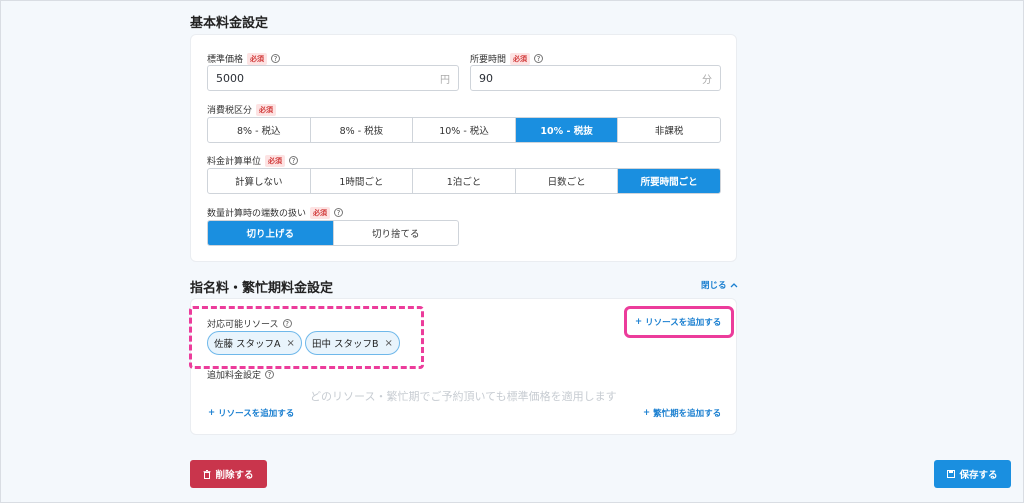  I want to click on duration-label: 所要時間 必須 ?, so click(507, 58).